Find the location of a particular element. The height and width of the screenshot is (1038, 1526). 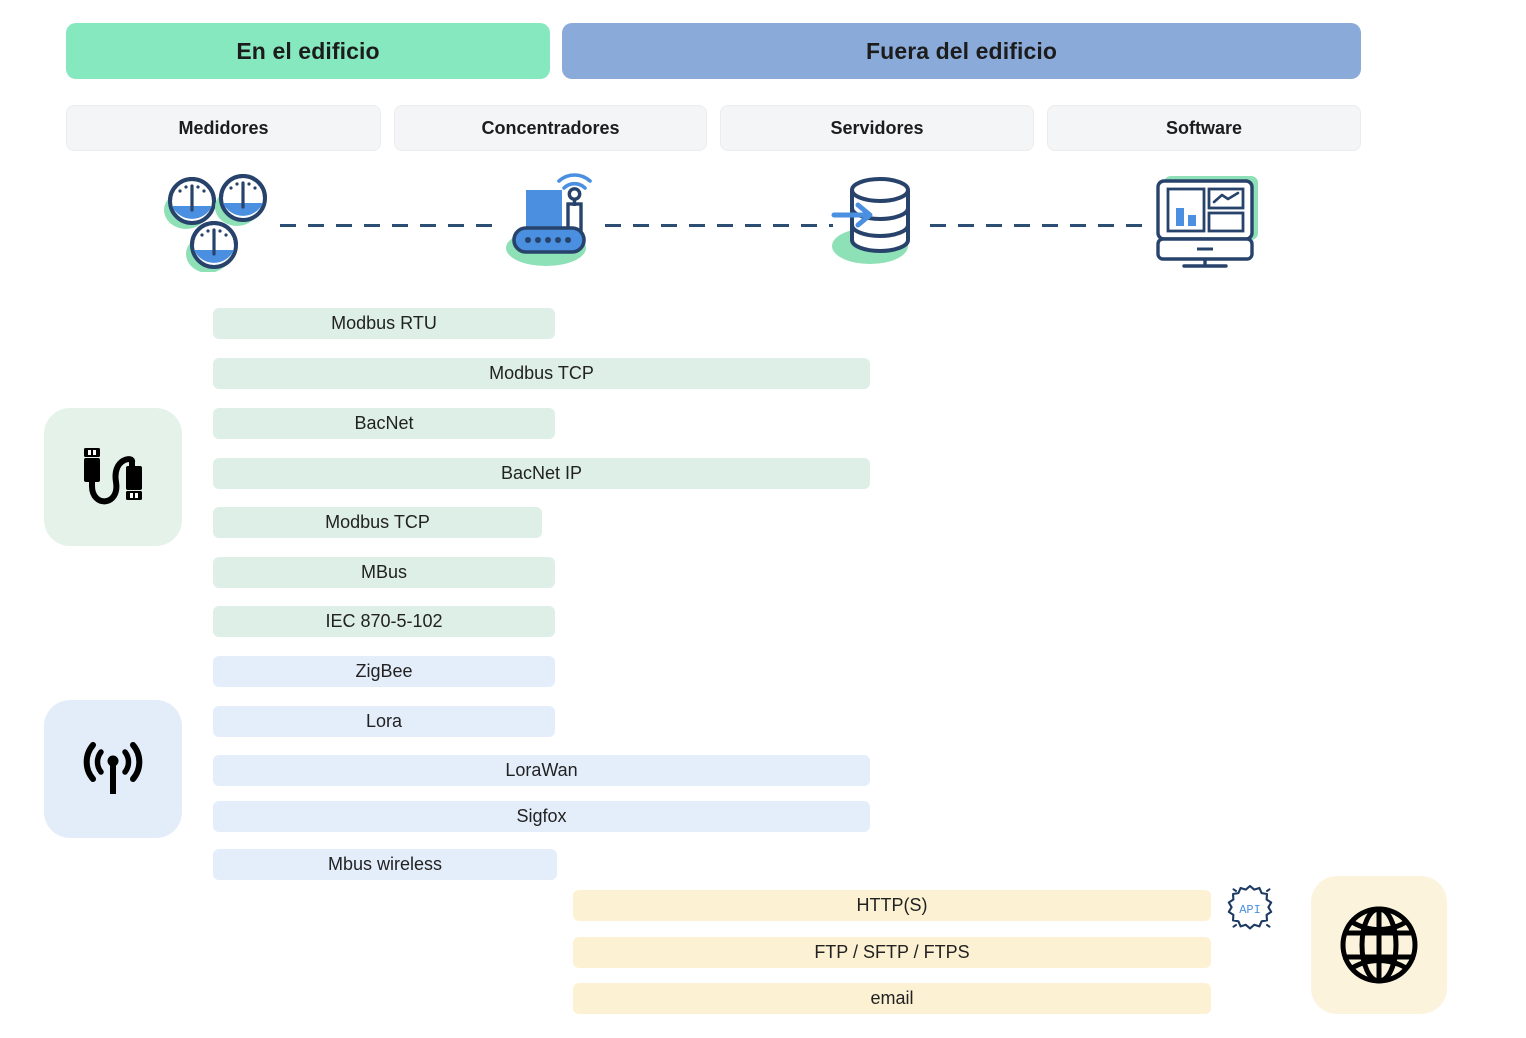

column-header-concentradores: Concentradores is located at coordinates (550, 128).